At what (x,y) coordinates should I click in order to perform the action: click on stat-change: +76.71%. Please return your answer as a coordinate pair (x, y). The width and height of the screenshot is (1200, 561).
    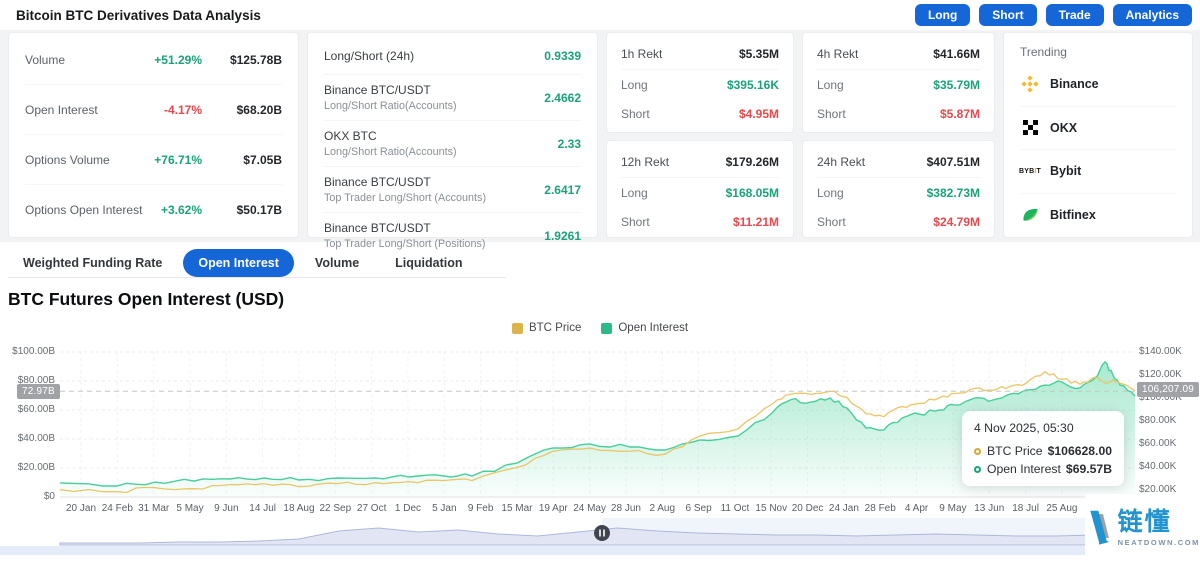
    Looking at the image, I should click on (178, 159).